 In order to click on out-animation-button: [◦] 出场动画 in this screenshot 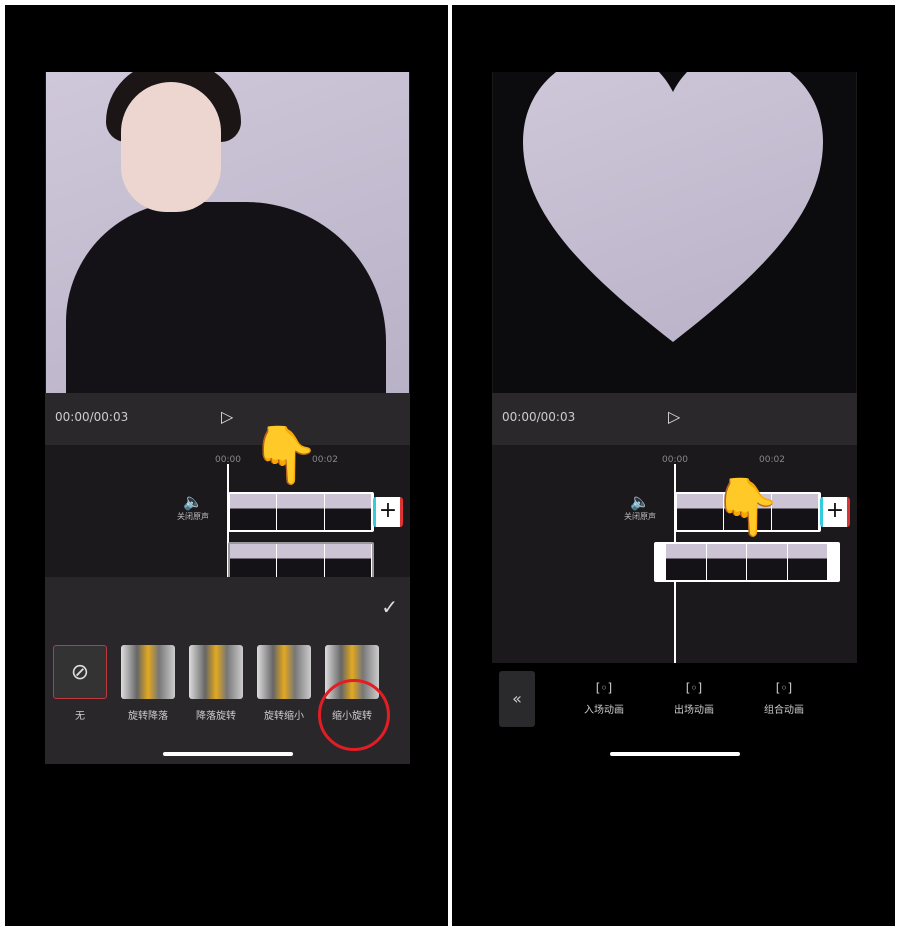, I will do `click(694, 698)`.